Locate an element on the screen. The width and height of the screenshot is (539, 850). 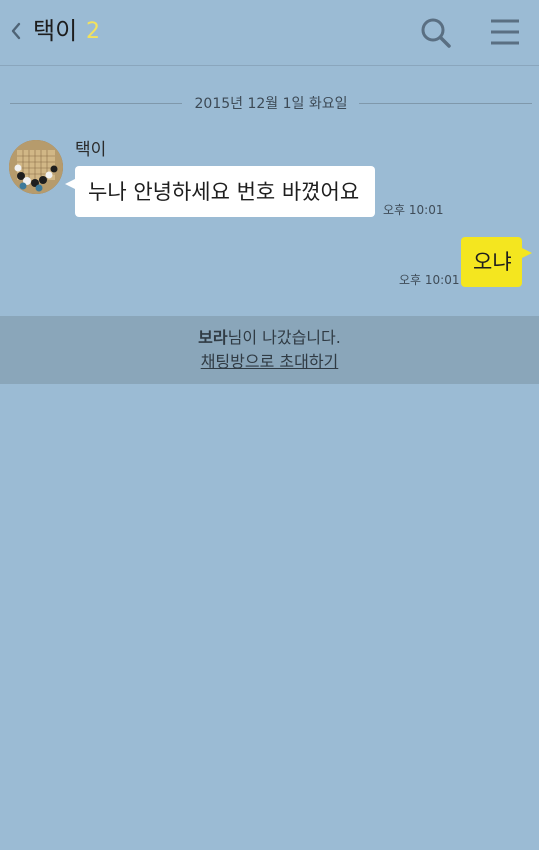
search-button is located at coordinates (436, 33).